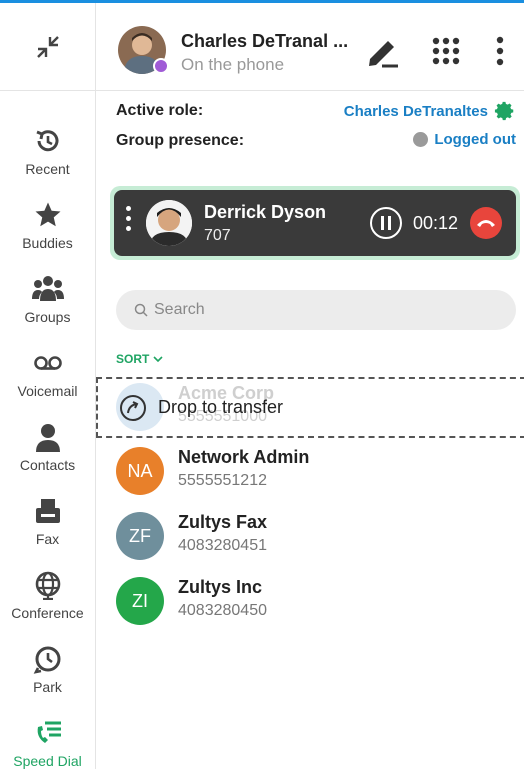 The height and width of the screenshot is (769, 524). I want to click on caller-avatar, so click(169, 223).